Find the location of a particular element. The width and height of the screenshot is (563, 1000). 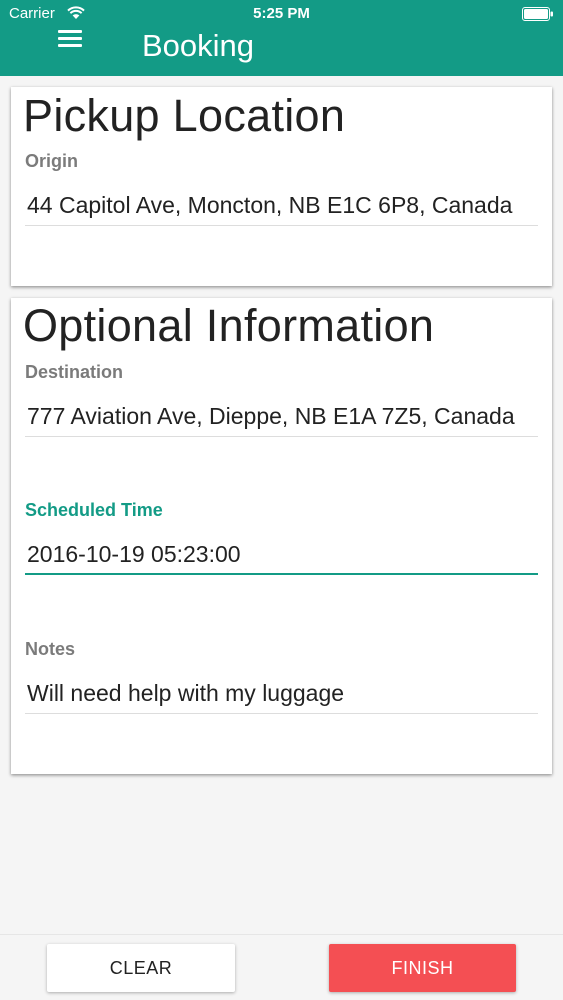

pickup-location-title: Pickup Location is located at coordinates (184, 115).